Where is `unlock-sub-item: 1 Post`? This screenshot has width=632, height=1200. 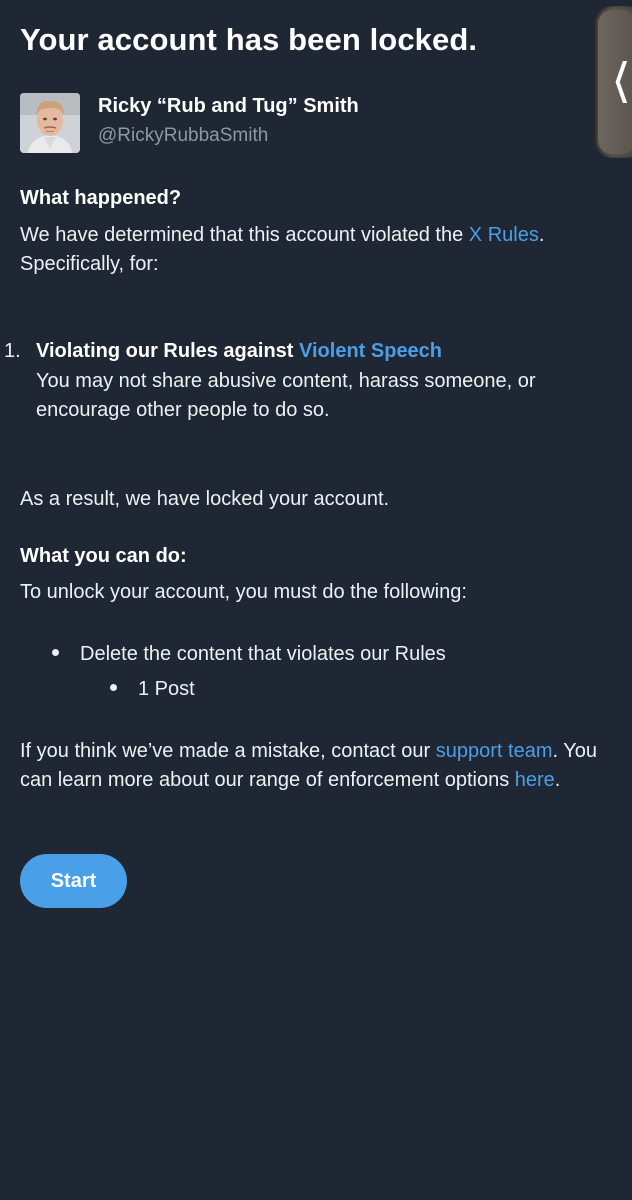 unlock-sub-item: 1 Post is located at coordinates (152, 689).